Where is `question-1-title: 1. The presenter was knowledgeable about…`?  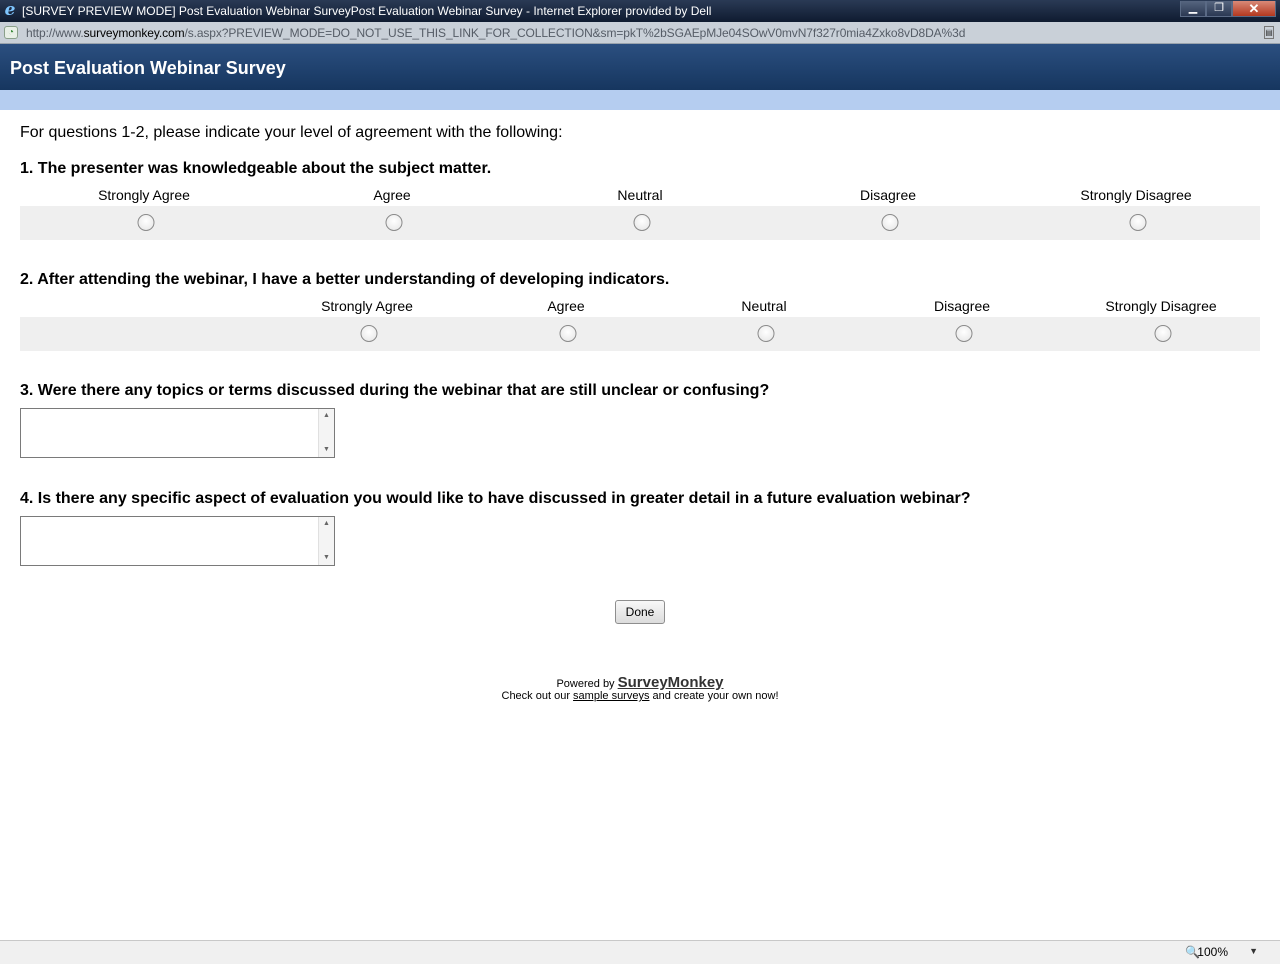 question-1-title: 1. The presenter was knowledgeable about… is located at coordinates (256, 168).